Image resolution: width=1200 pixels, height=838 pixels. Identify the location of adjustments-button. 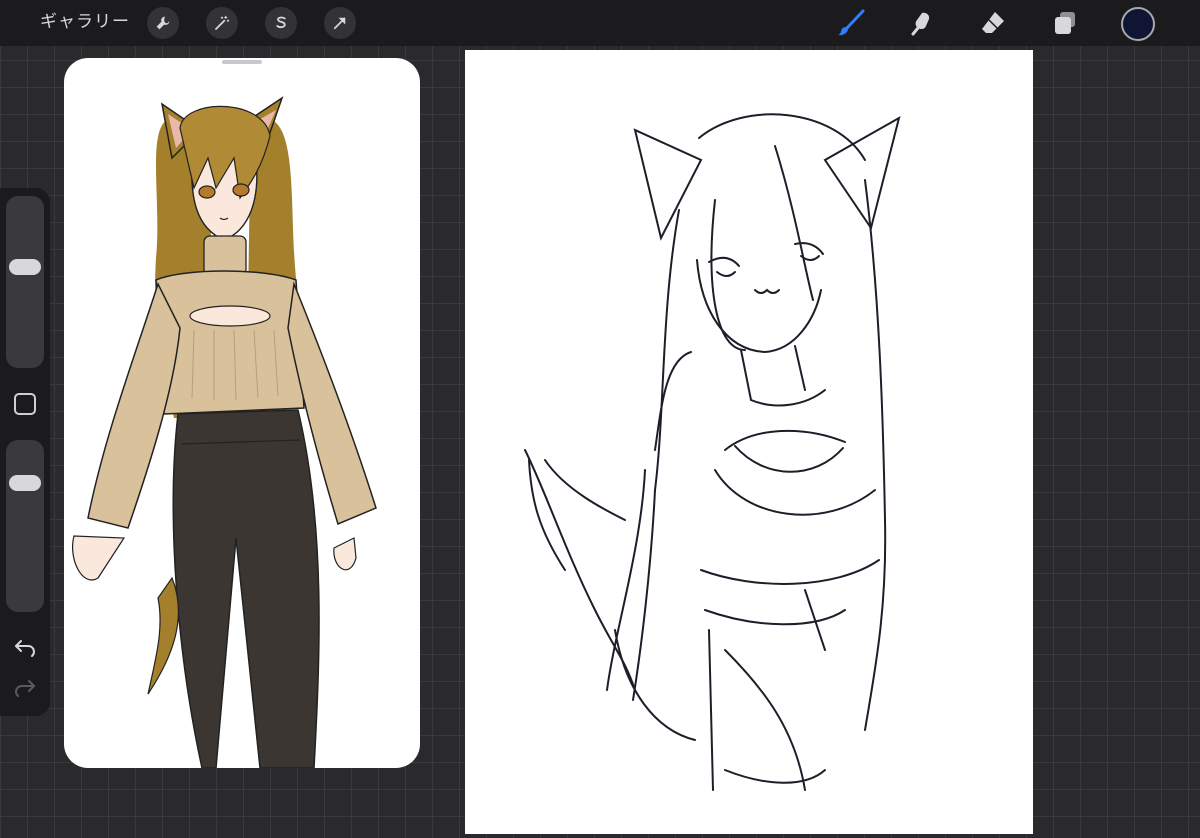
(222, 23).